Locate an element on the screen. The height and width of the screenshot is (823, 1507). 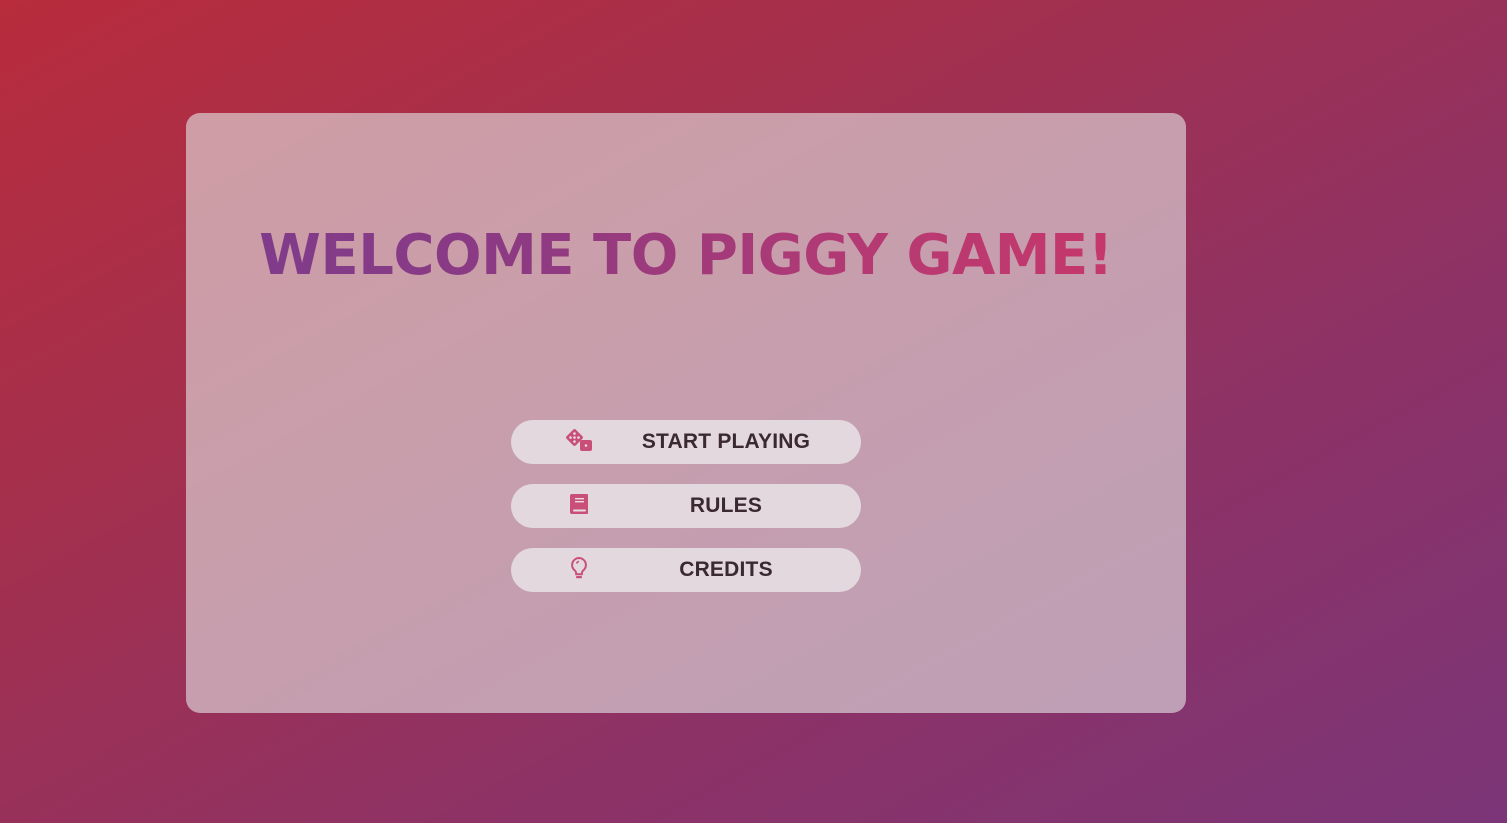
start-playing-label: START PLAYING is located at coordinates (726, 441).